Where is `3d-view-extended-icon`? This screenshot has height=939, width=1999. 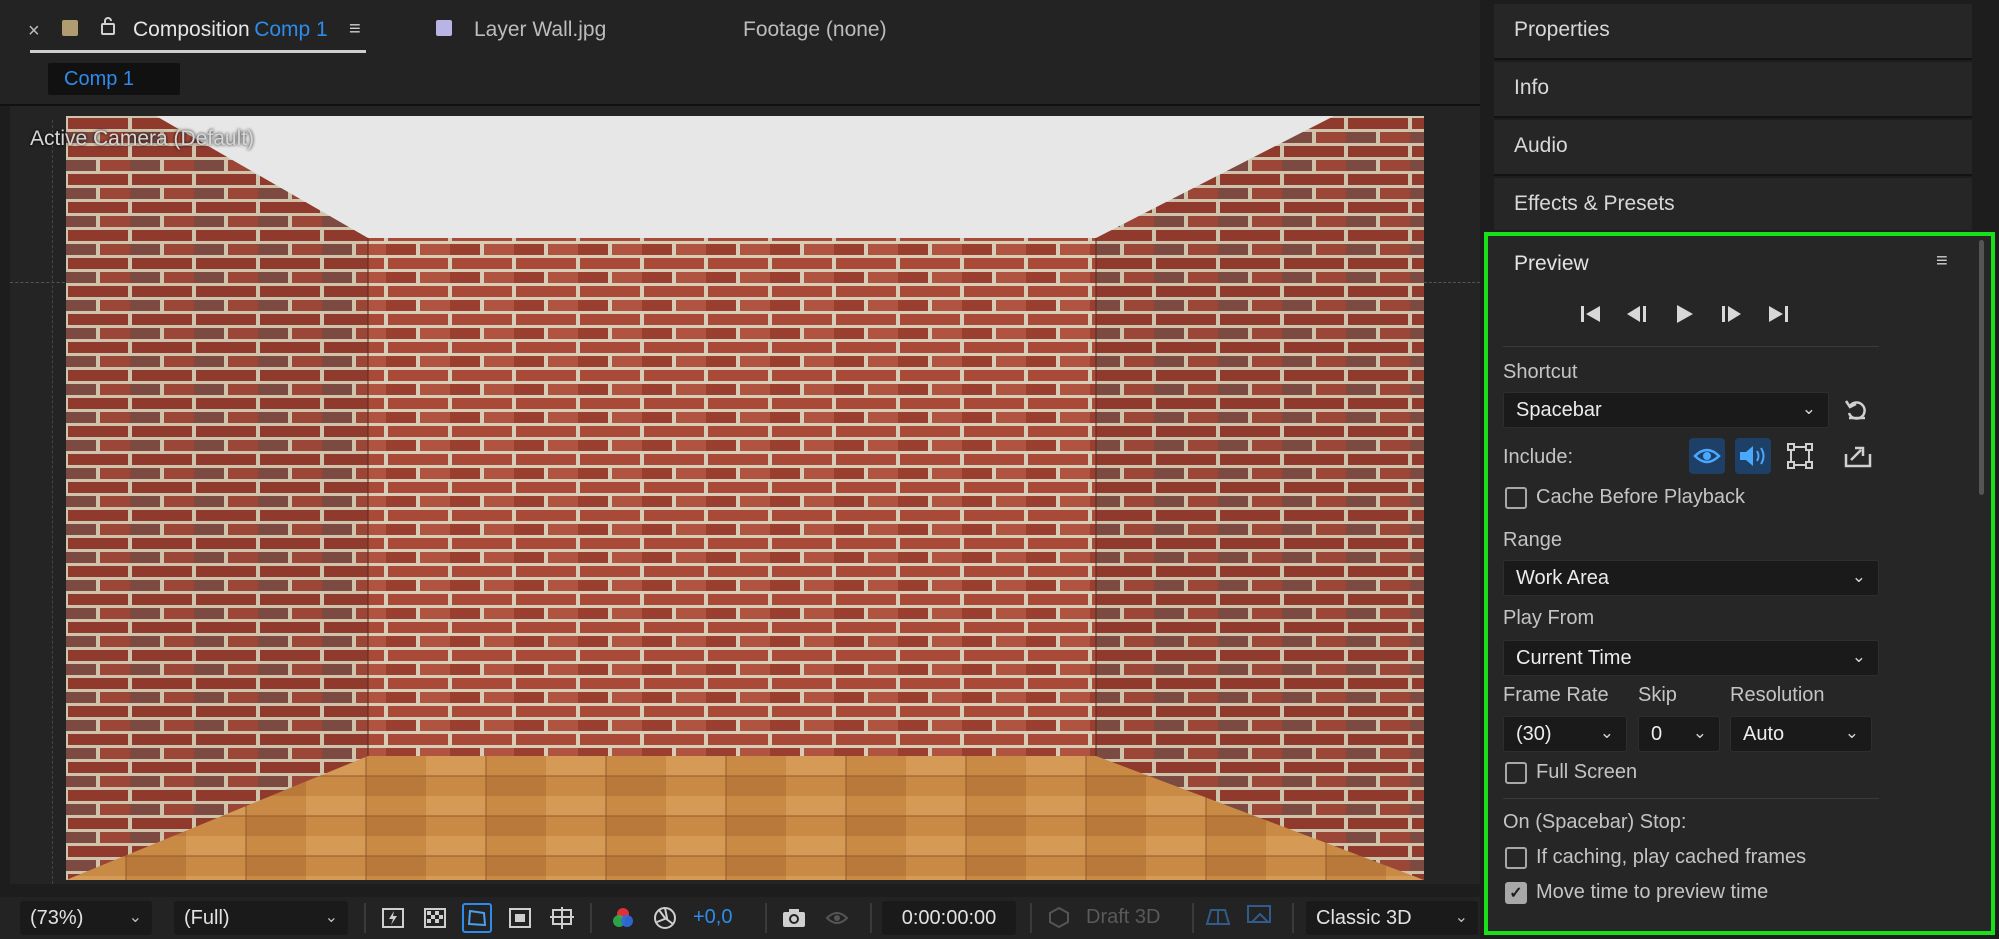
3d-view-extended-icon is located at coordinates (1260, 918).